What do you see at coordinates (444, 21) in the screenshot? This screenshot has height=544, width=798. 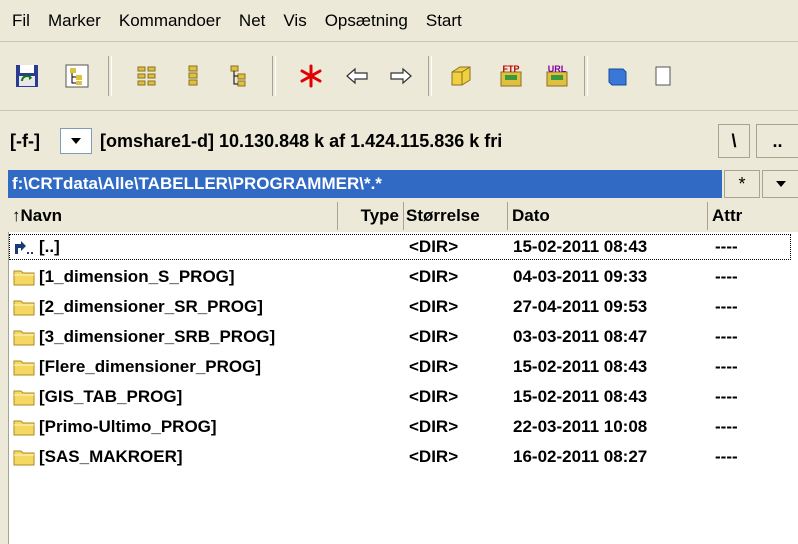 I see `menu-start: Start` at bounding box center [444, 21].